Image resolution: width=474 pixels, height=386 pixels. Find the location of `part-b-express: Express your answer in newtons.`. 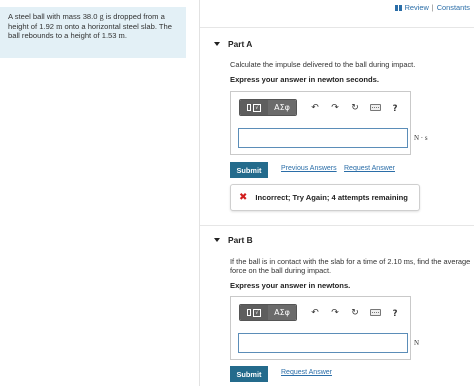

part-b-express: Express your answer in newtons. is located at coordinates (290, 285).